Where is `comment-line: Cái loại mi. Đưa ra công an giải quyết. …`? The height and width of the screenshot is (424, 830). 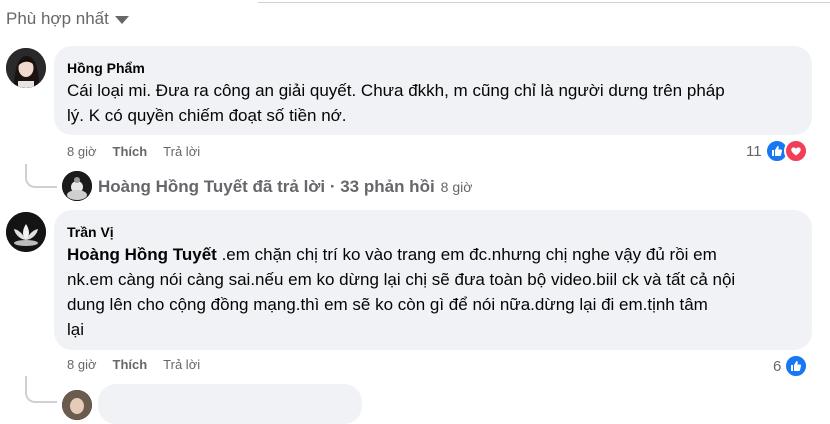
comment-line: Cái loại mi. Đưa ra công an giải quyết. … is located at coordinates (396, 90).